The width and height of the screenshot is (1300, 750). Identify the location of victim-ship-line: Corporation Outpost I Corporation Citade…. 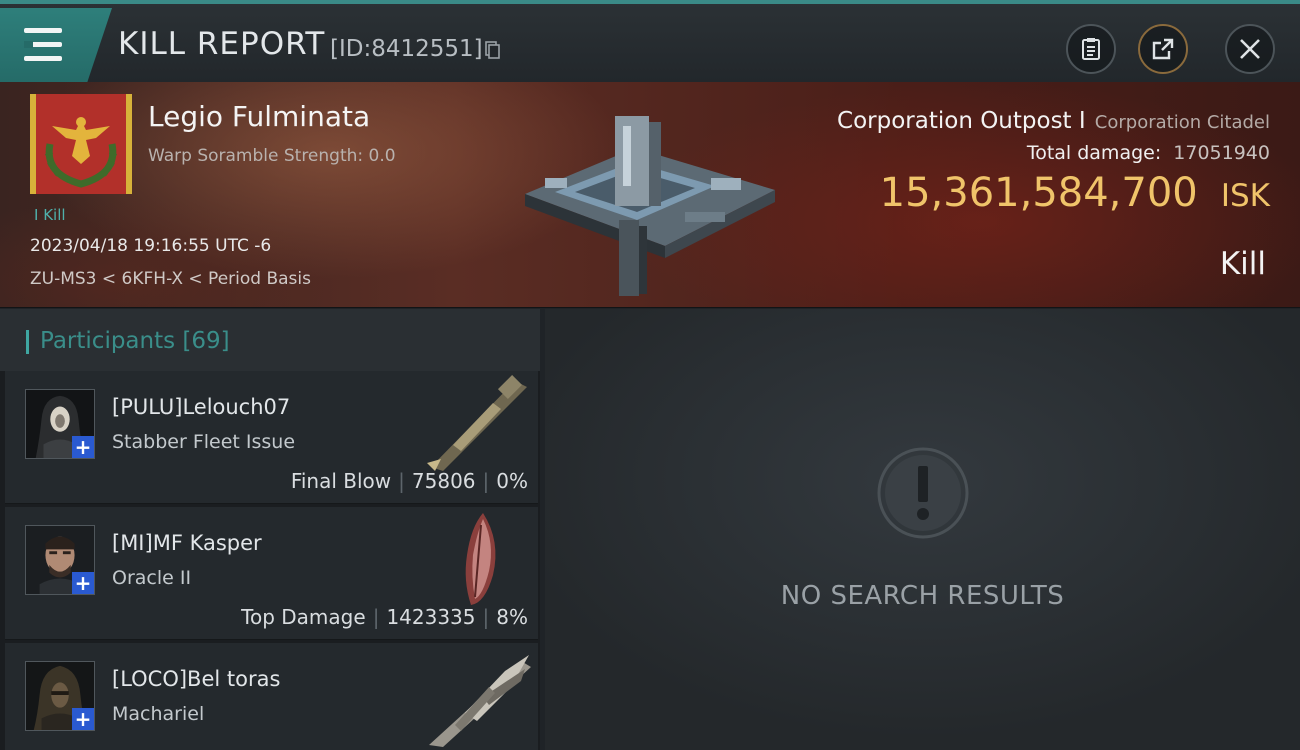
(1053, 121).